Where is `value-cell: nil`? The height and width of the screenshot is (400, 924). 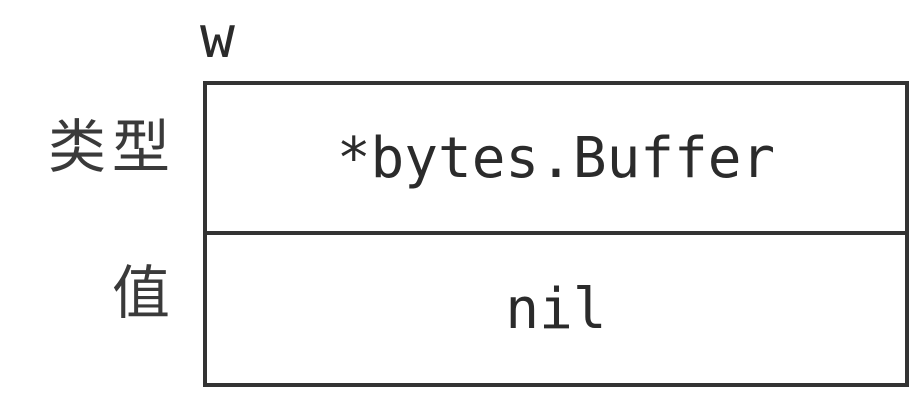 value-cell: nil is located at coordinates (556, 309).